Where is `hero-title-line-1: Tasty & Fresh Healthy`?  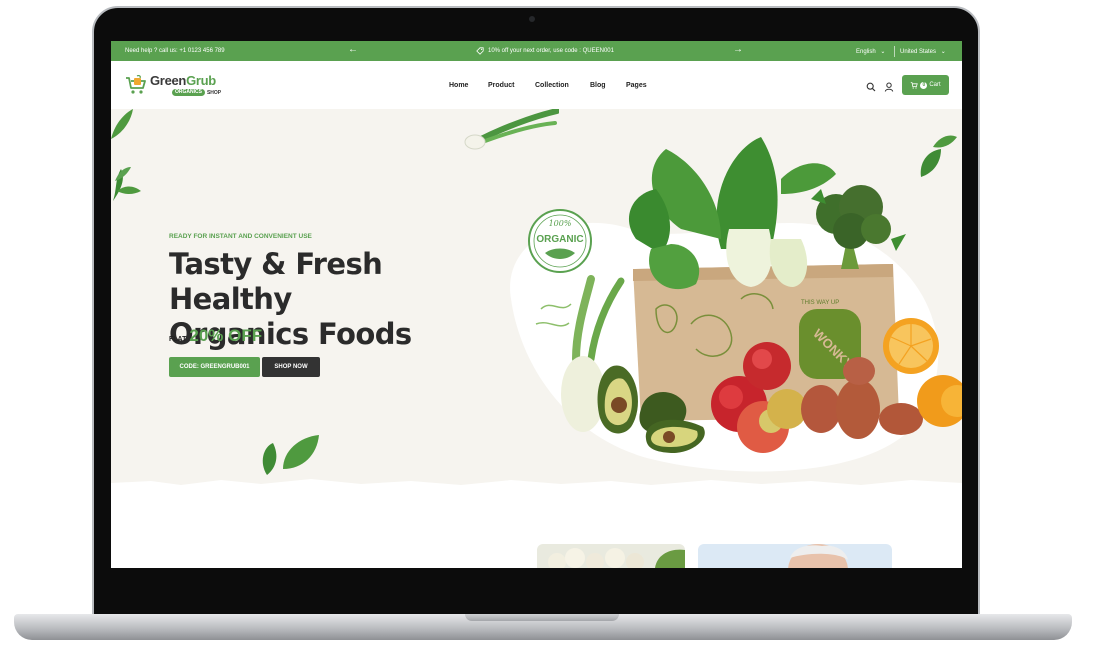
hero-title-line-1: Tasty & Fresh Healthy is located at coordinates (276, 281).